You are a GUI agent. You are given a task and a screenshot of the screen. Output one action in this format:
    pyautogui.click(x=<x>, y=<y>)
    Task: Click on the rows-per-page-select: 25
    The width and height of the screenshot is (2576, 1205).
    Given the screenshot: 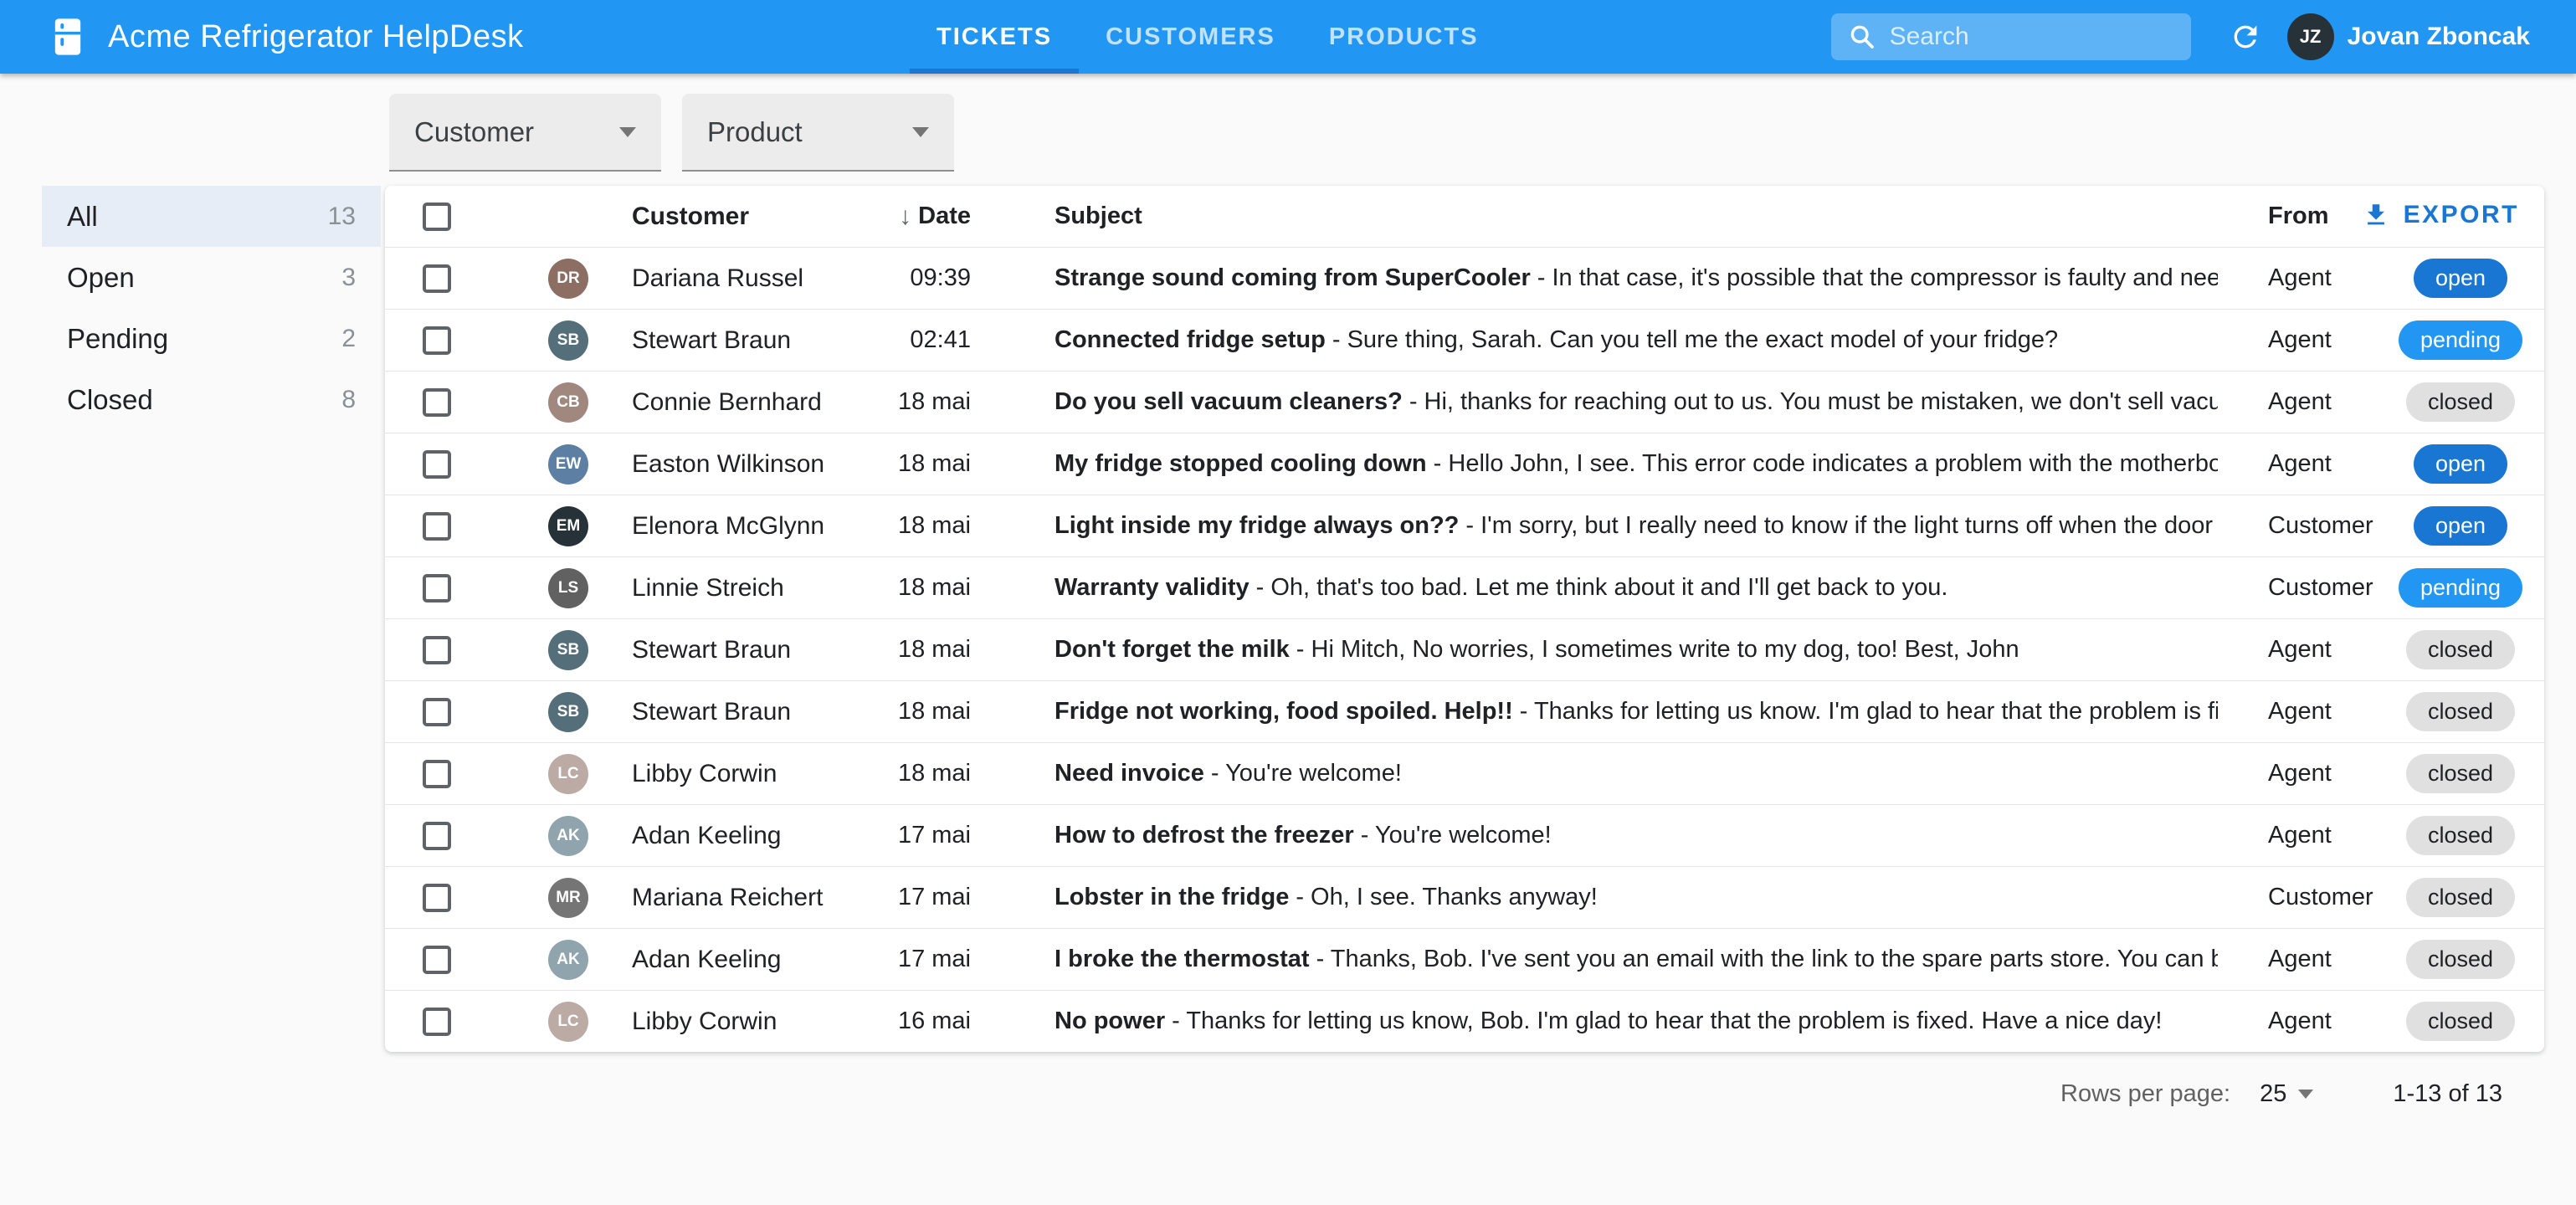 What is the action you would take?
    pyautogui.click(x=2287, y=1093)
    